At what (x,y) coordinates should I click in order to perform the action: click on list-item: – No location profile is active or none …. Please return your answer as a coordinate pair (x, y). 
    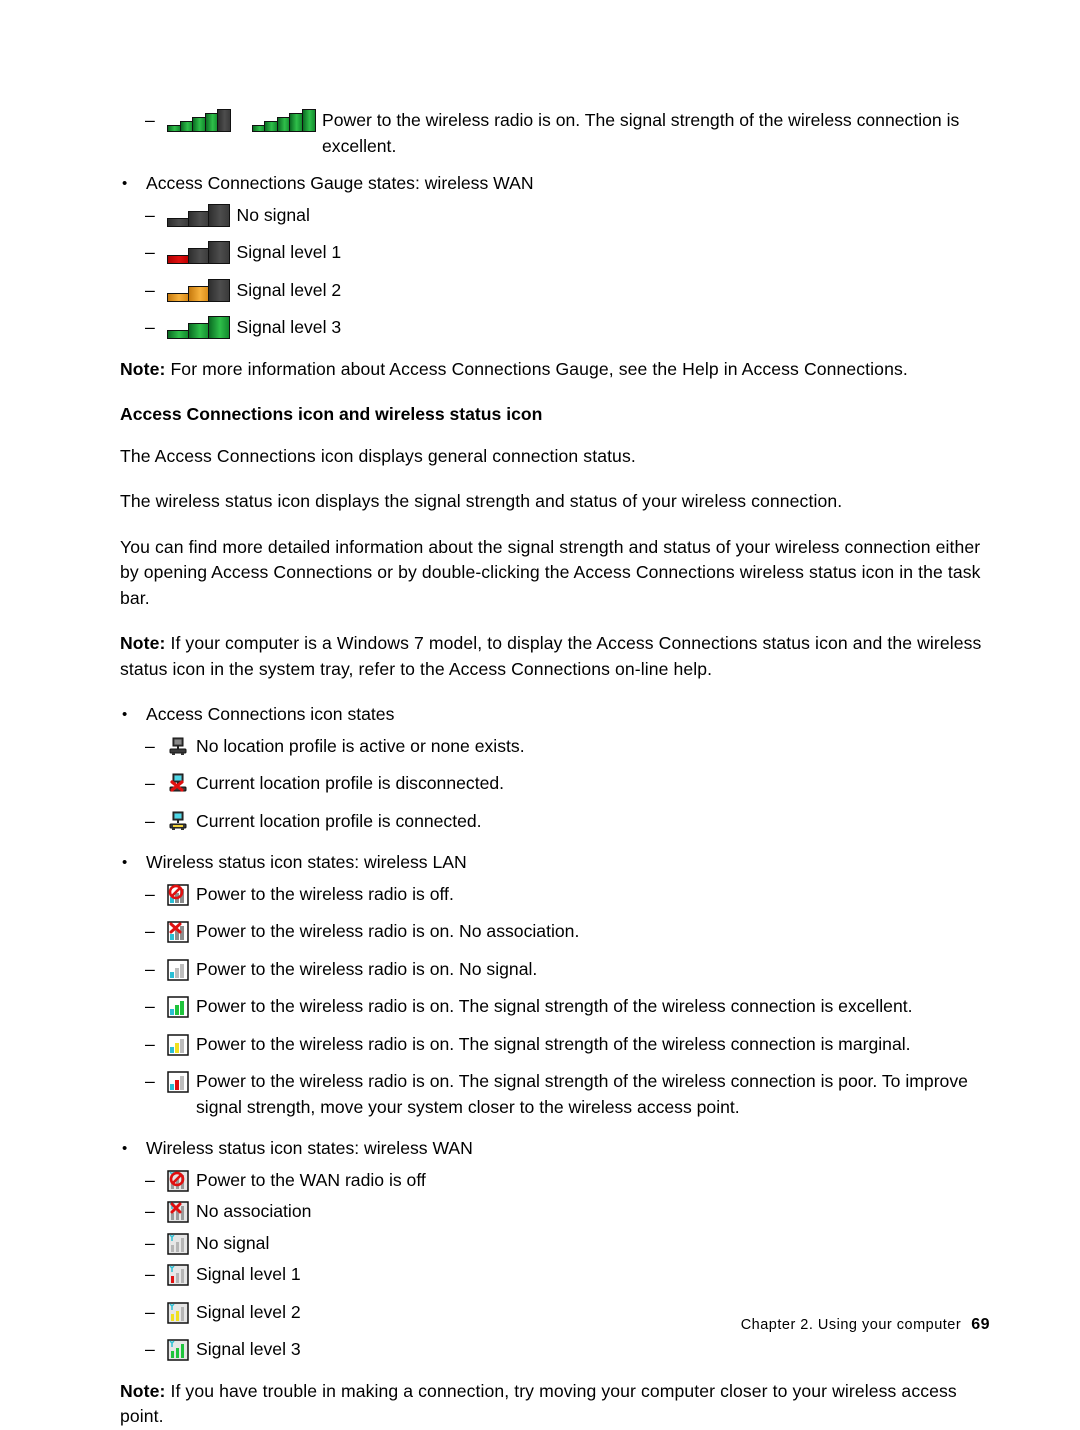
    Looking at the image, I should click on (555, 747).